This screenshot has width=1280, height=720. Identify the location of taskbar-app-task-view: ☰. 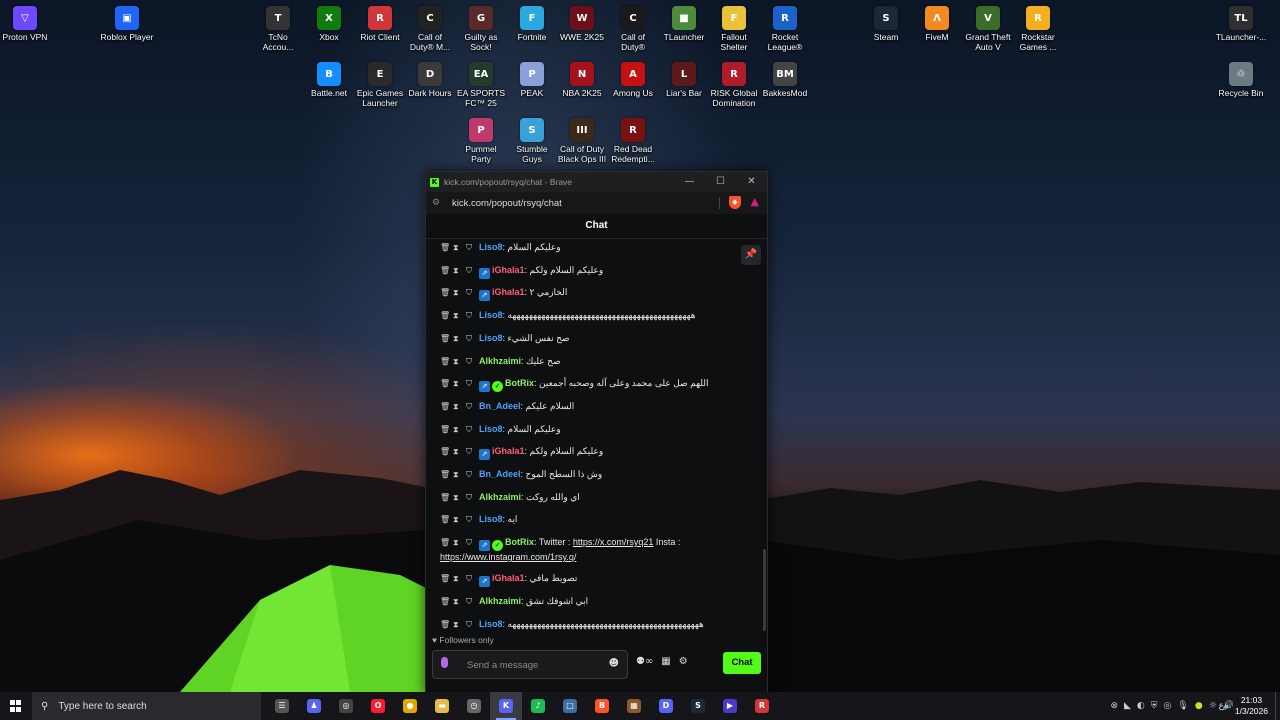
(282, 706).